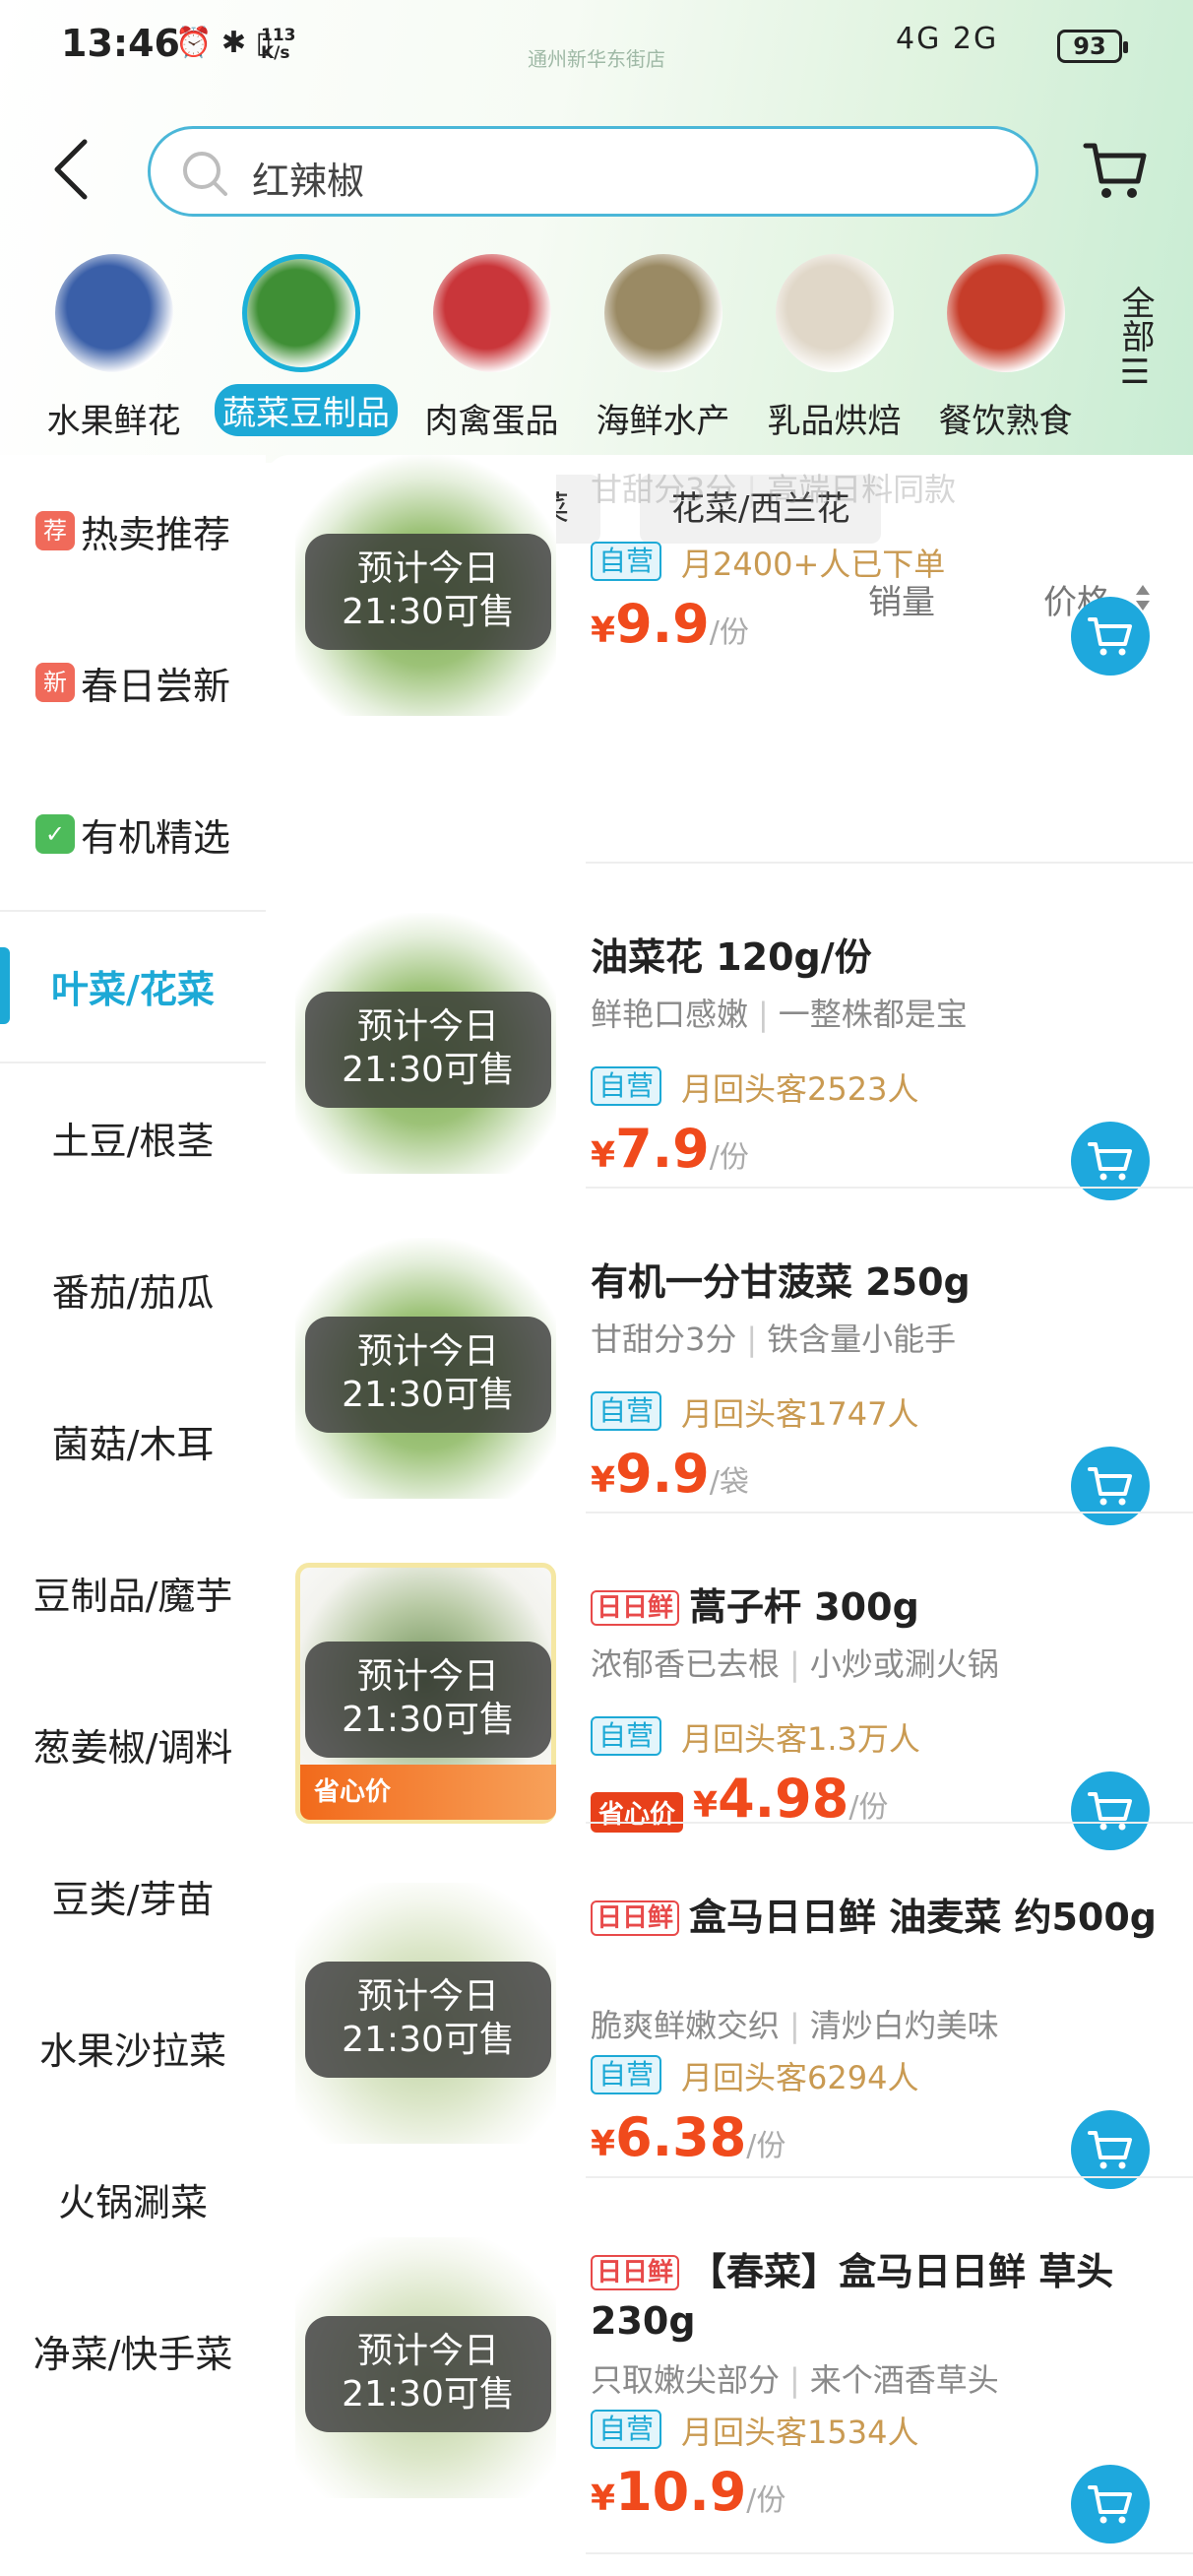 Image resolution: width=1193 pixels, height=2576 pixels. What do you see at coordinates (783, 1799) in the screenshot?
I see `price-value: 4.98` at bounding box center [783, 1799].